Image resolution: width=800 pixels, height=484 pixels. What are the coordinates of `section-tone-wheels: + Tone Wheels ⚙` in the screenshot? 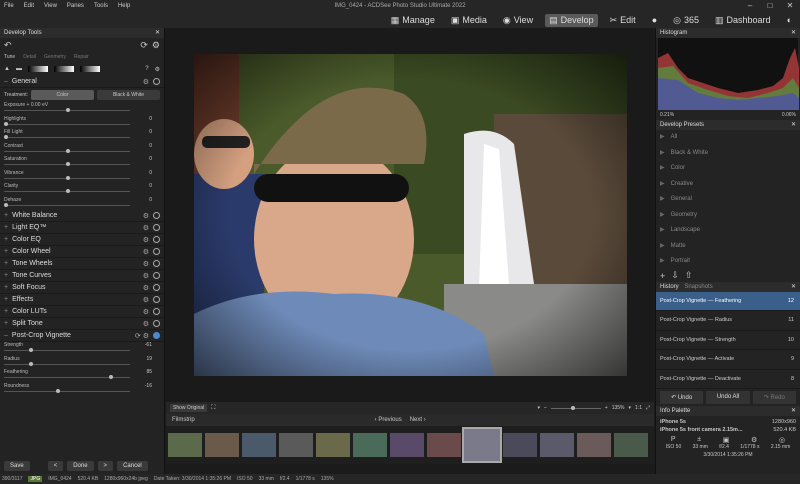 It's located at (82, 264).